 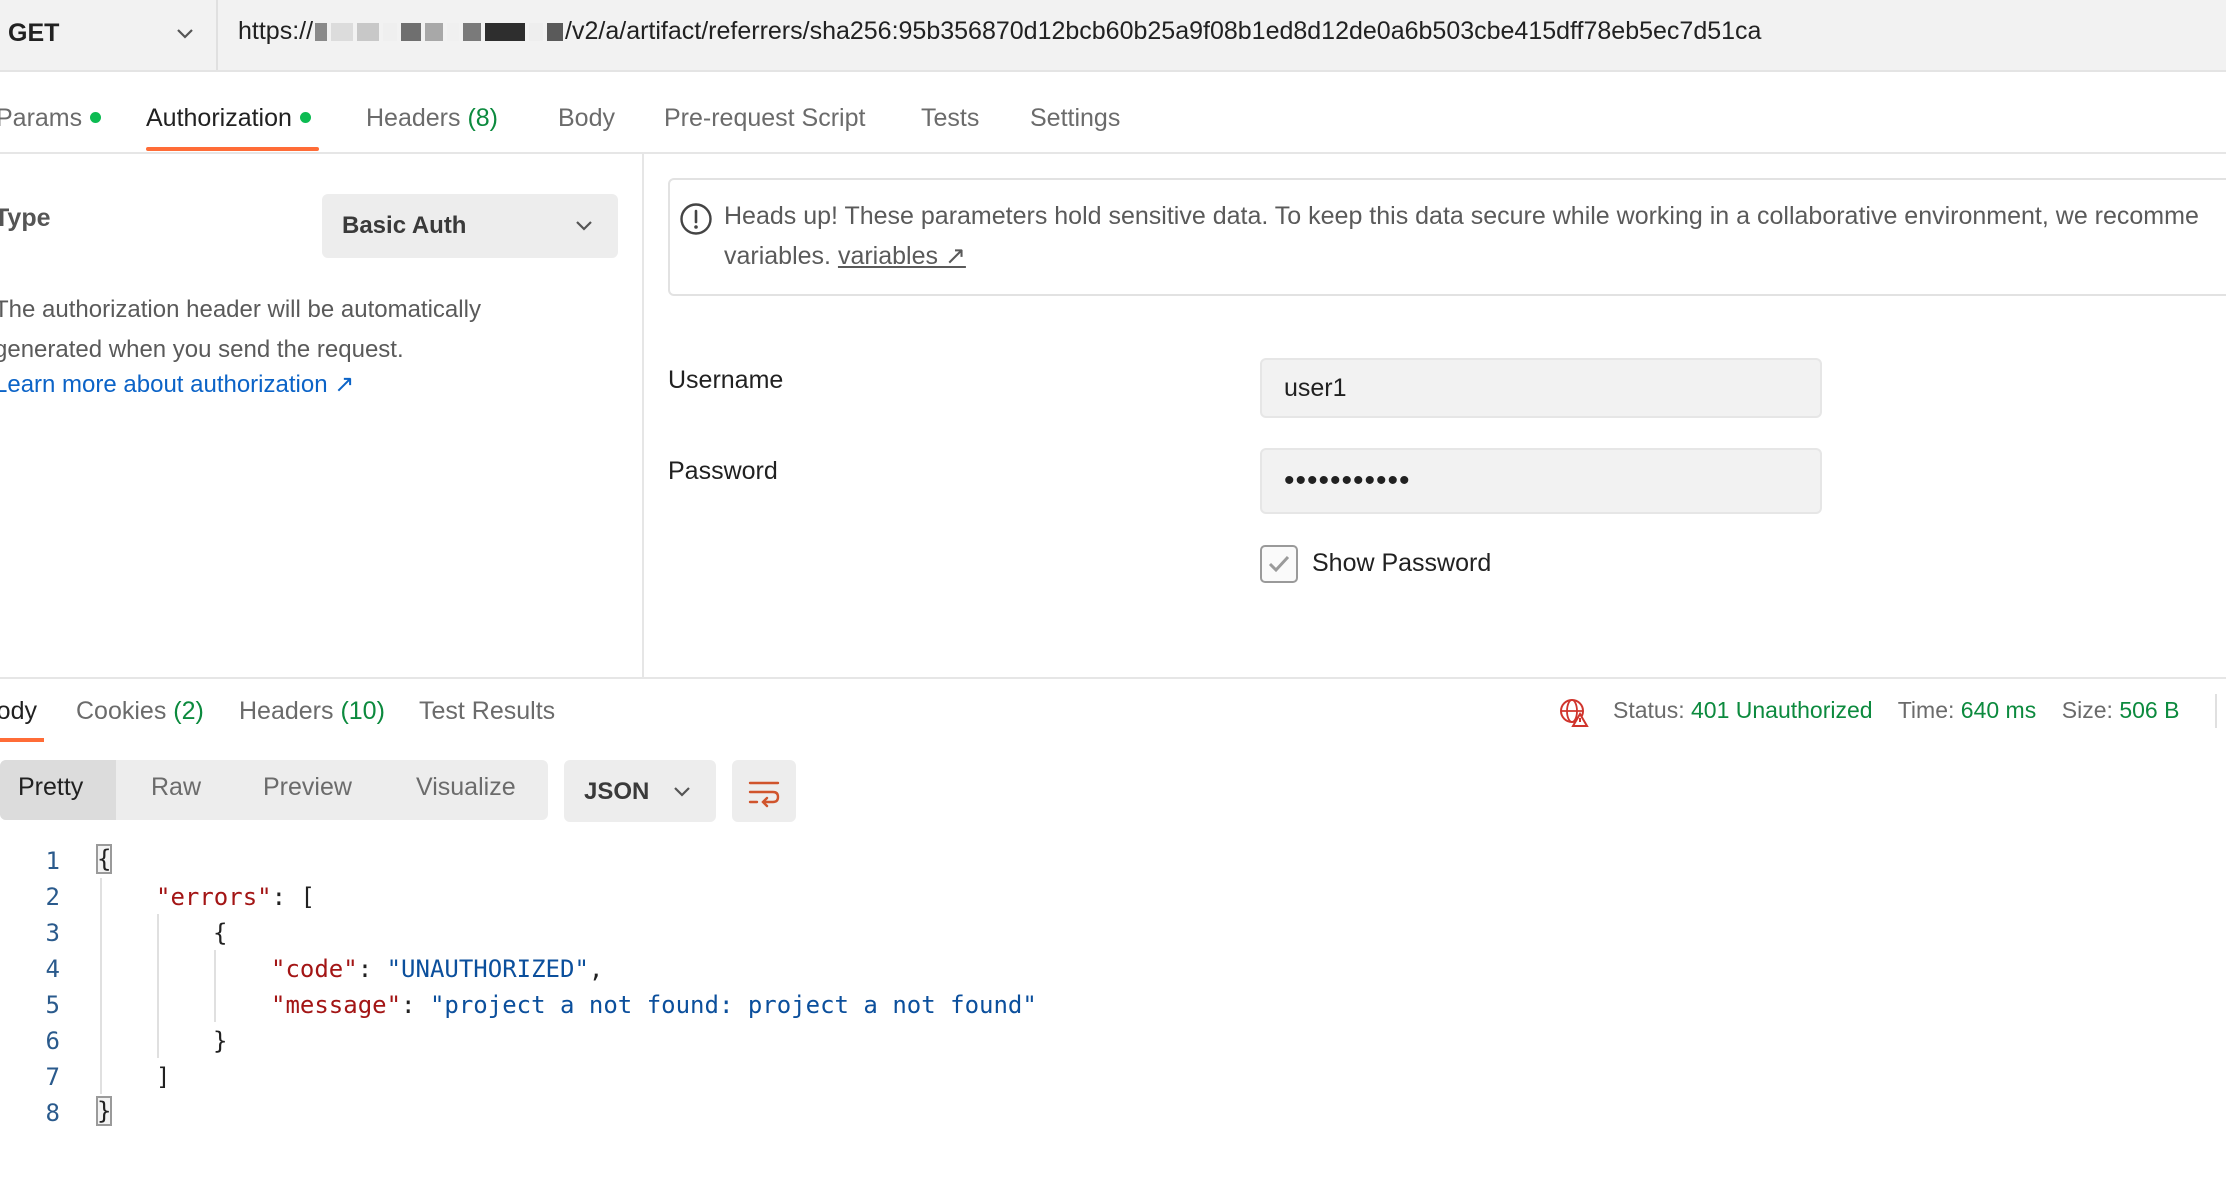 What do you see at coordinates (470, 226) in the screenshot?
I see `auth-type-select: Basic Auth` at bounding box center [470, 226].